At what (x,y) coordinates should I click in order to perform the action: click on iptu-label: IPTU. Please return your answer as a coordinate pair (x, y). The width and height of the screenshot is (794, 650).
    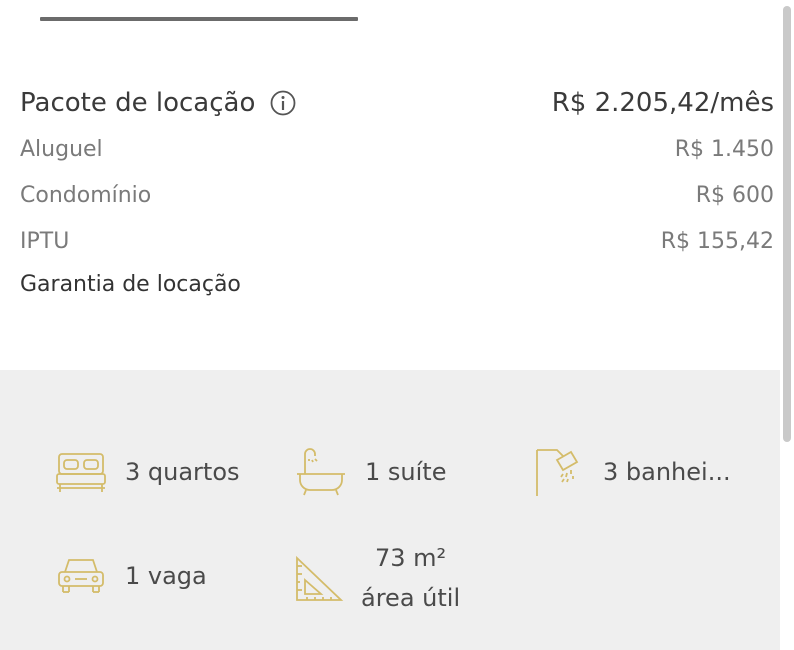
    Looking at the image, I should click on (45, 241).